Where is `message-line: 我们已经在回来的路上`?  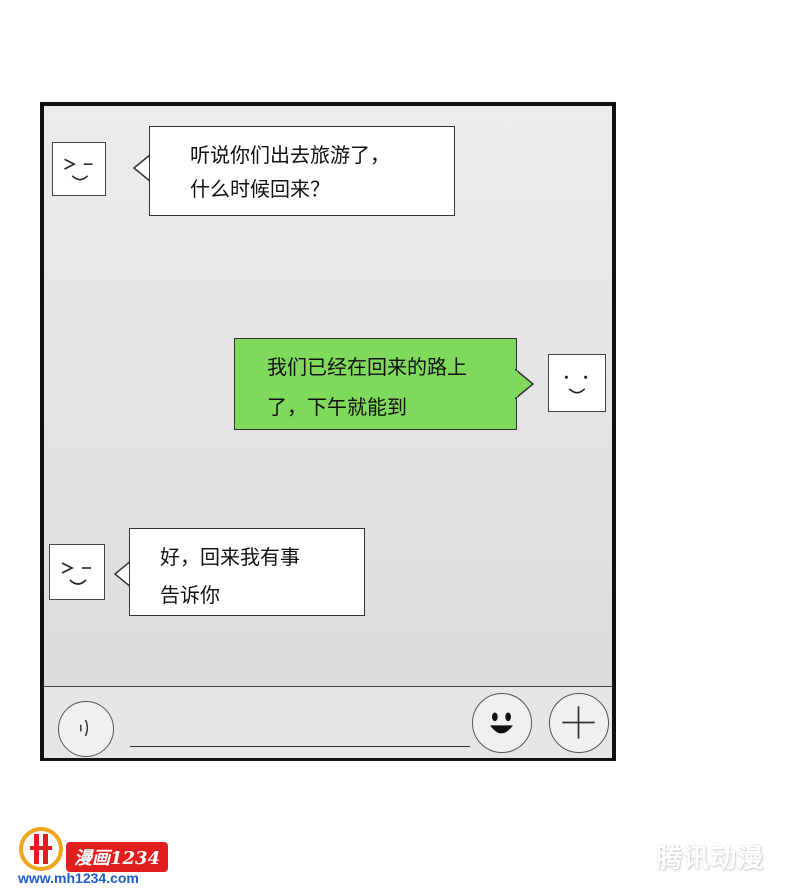 message-line: 我们已经在回来的路上 is located at coordinates (367, 367).